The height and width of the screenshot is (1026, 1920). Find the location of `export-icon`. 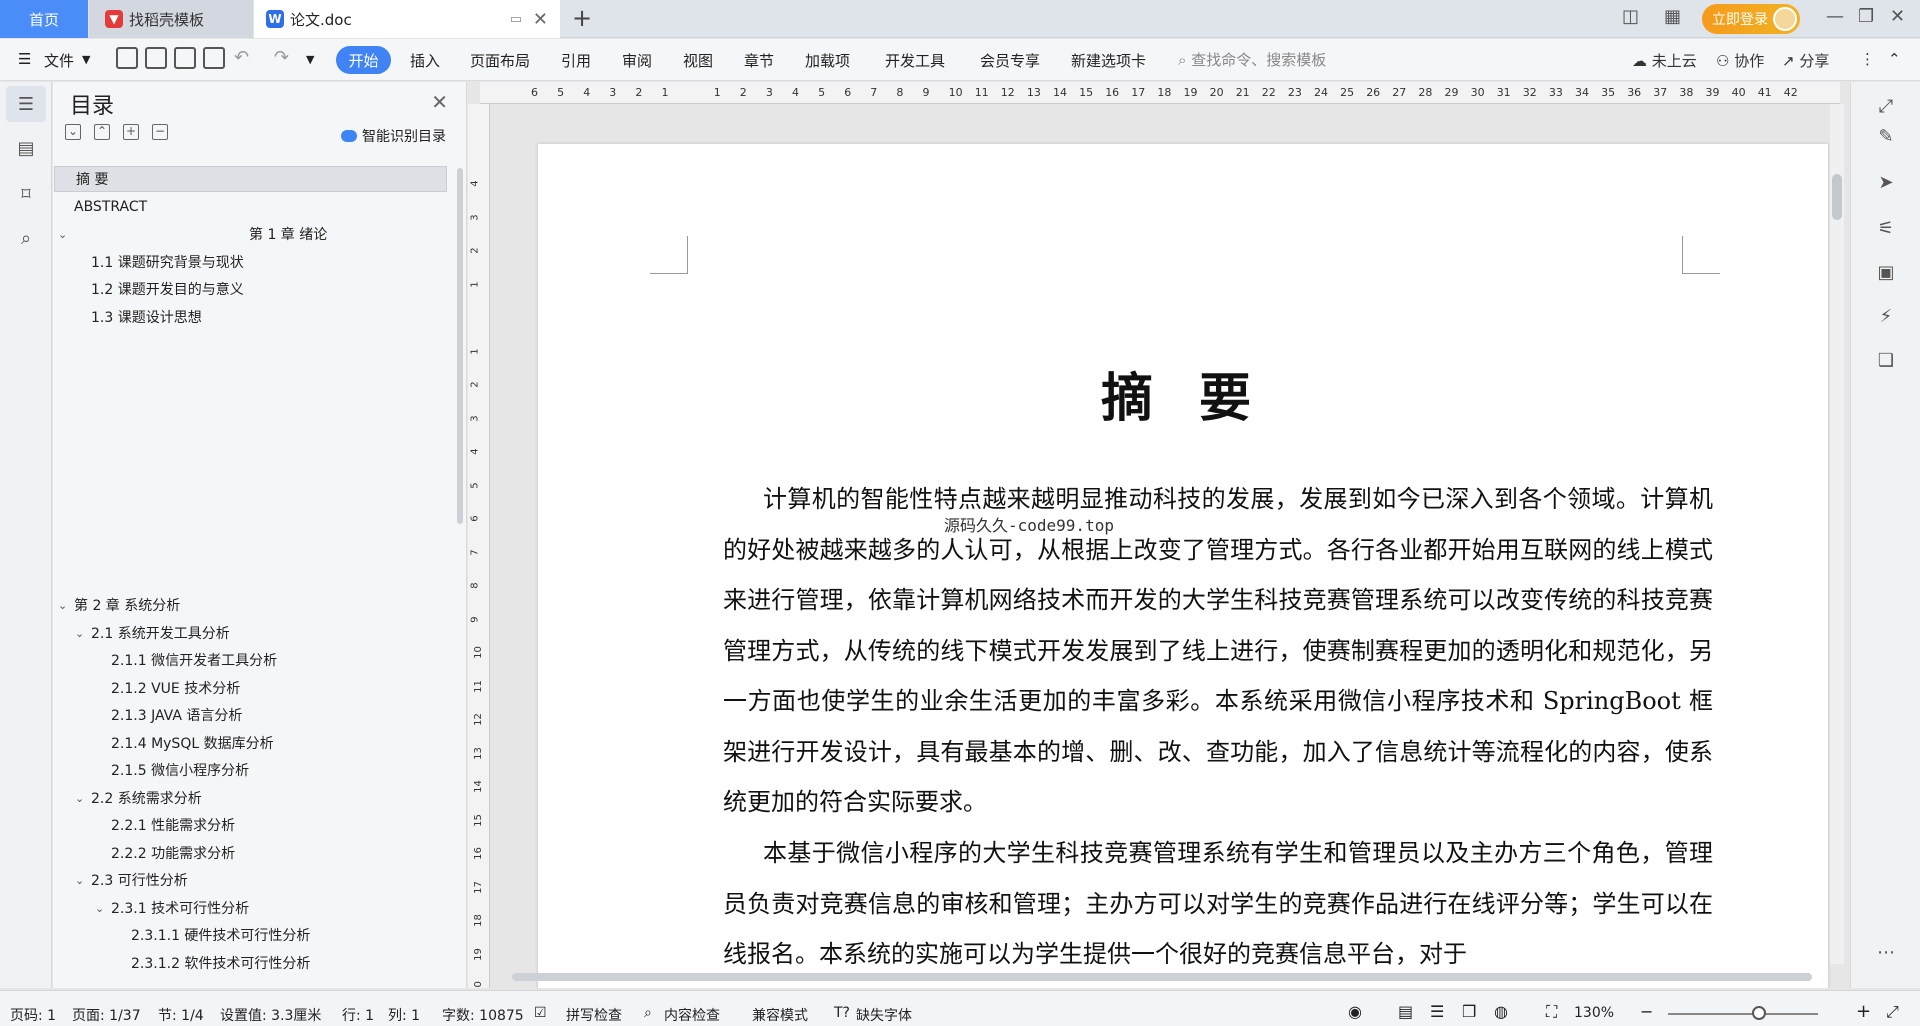

export-icon is located at coordinates (156, 58).